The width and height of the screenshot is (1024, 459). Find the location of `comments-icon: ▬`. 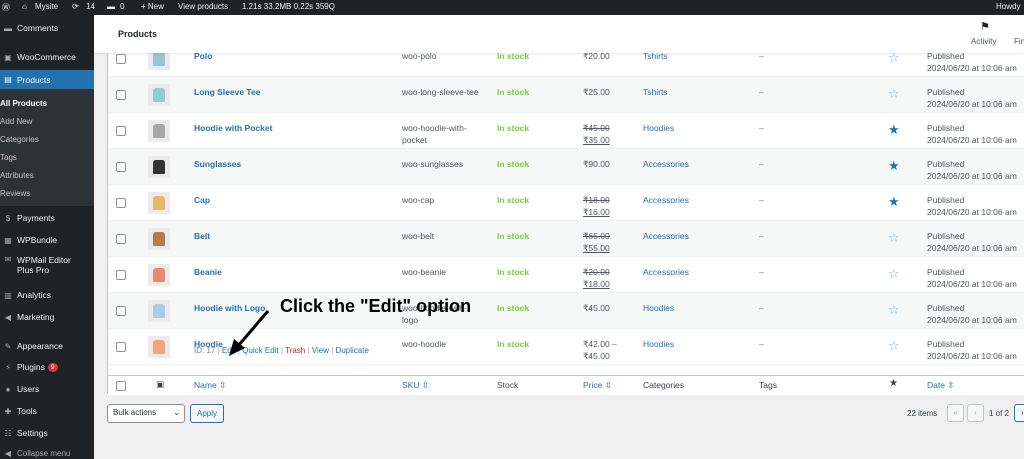

comments-icon: ▬ is located at coordinates (111, 6).